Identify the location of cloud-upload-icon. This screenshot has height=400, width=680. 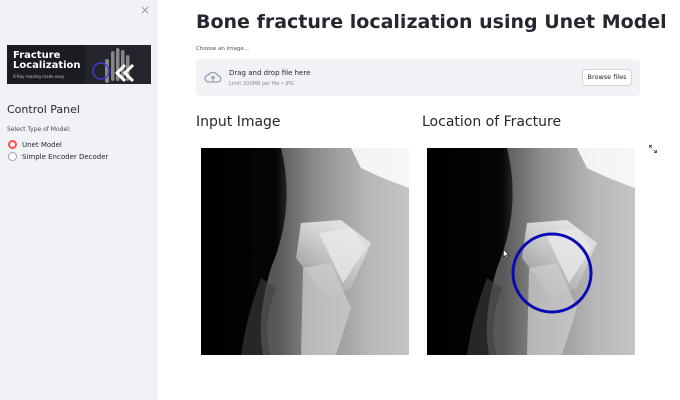
(213, 77).